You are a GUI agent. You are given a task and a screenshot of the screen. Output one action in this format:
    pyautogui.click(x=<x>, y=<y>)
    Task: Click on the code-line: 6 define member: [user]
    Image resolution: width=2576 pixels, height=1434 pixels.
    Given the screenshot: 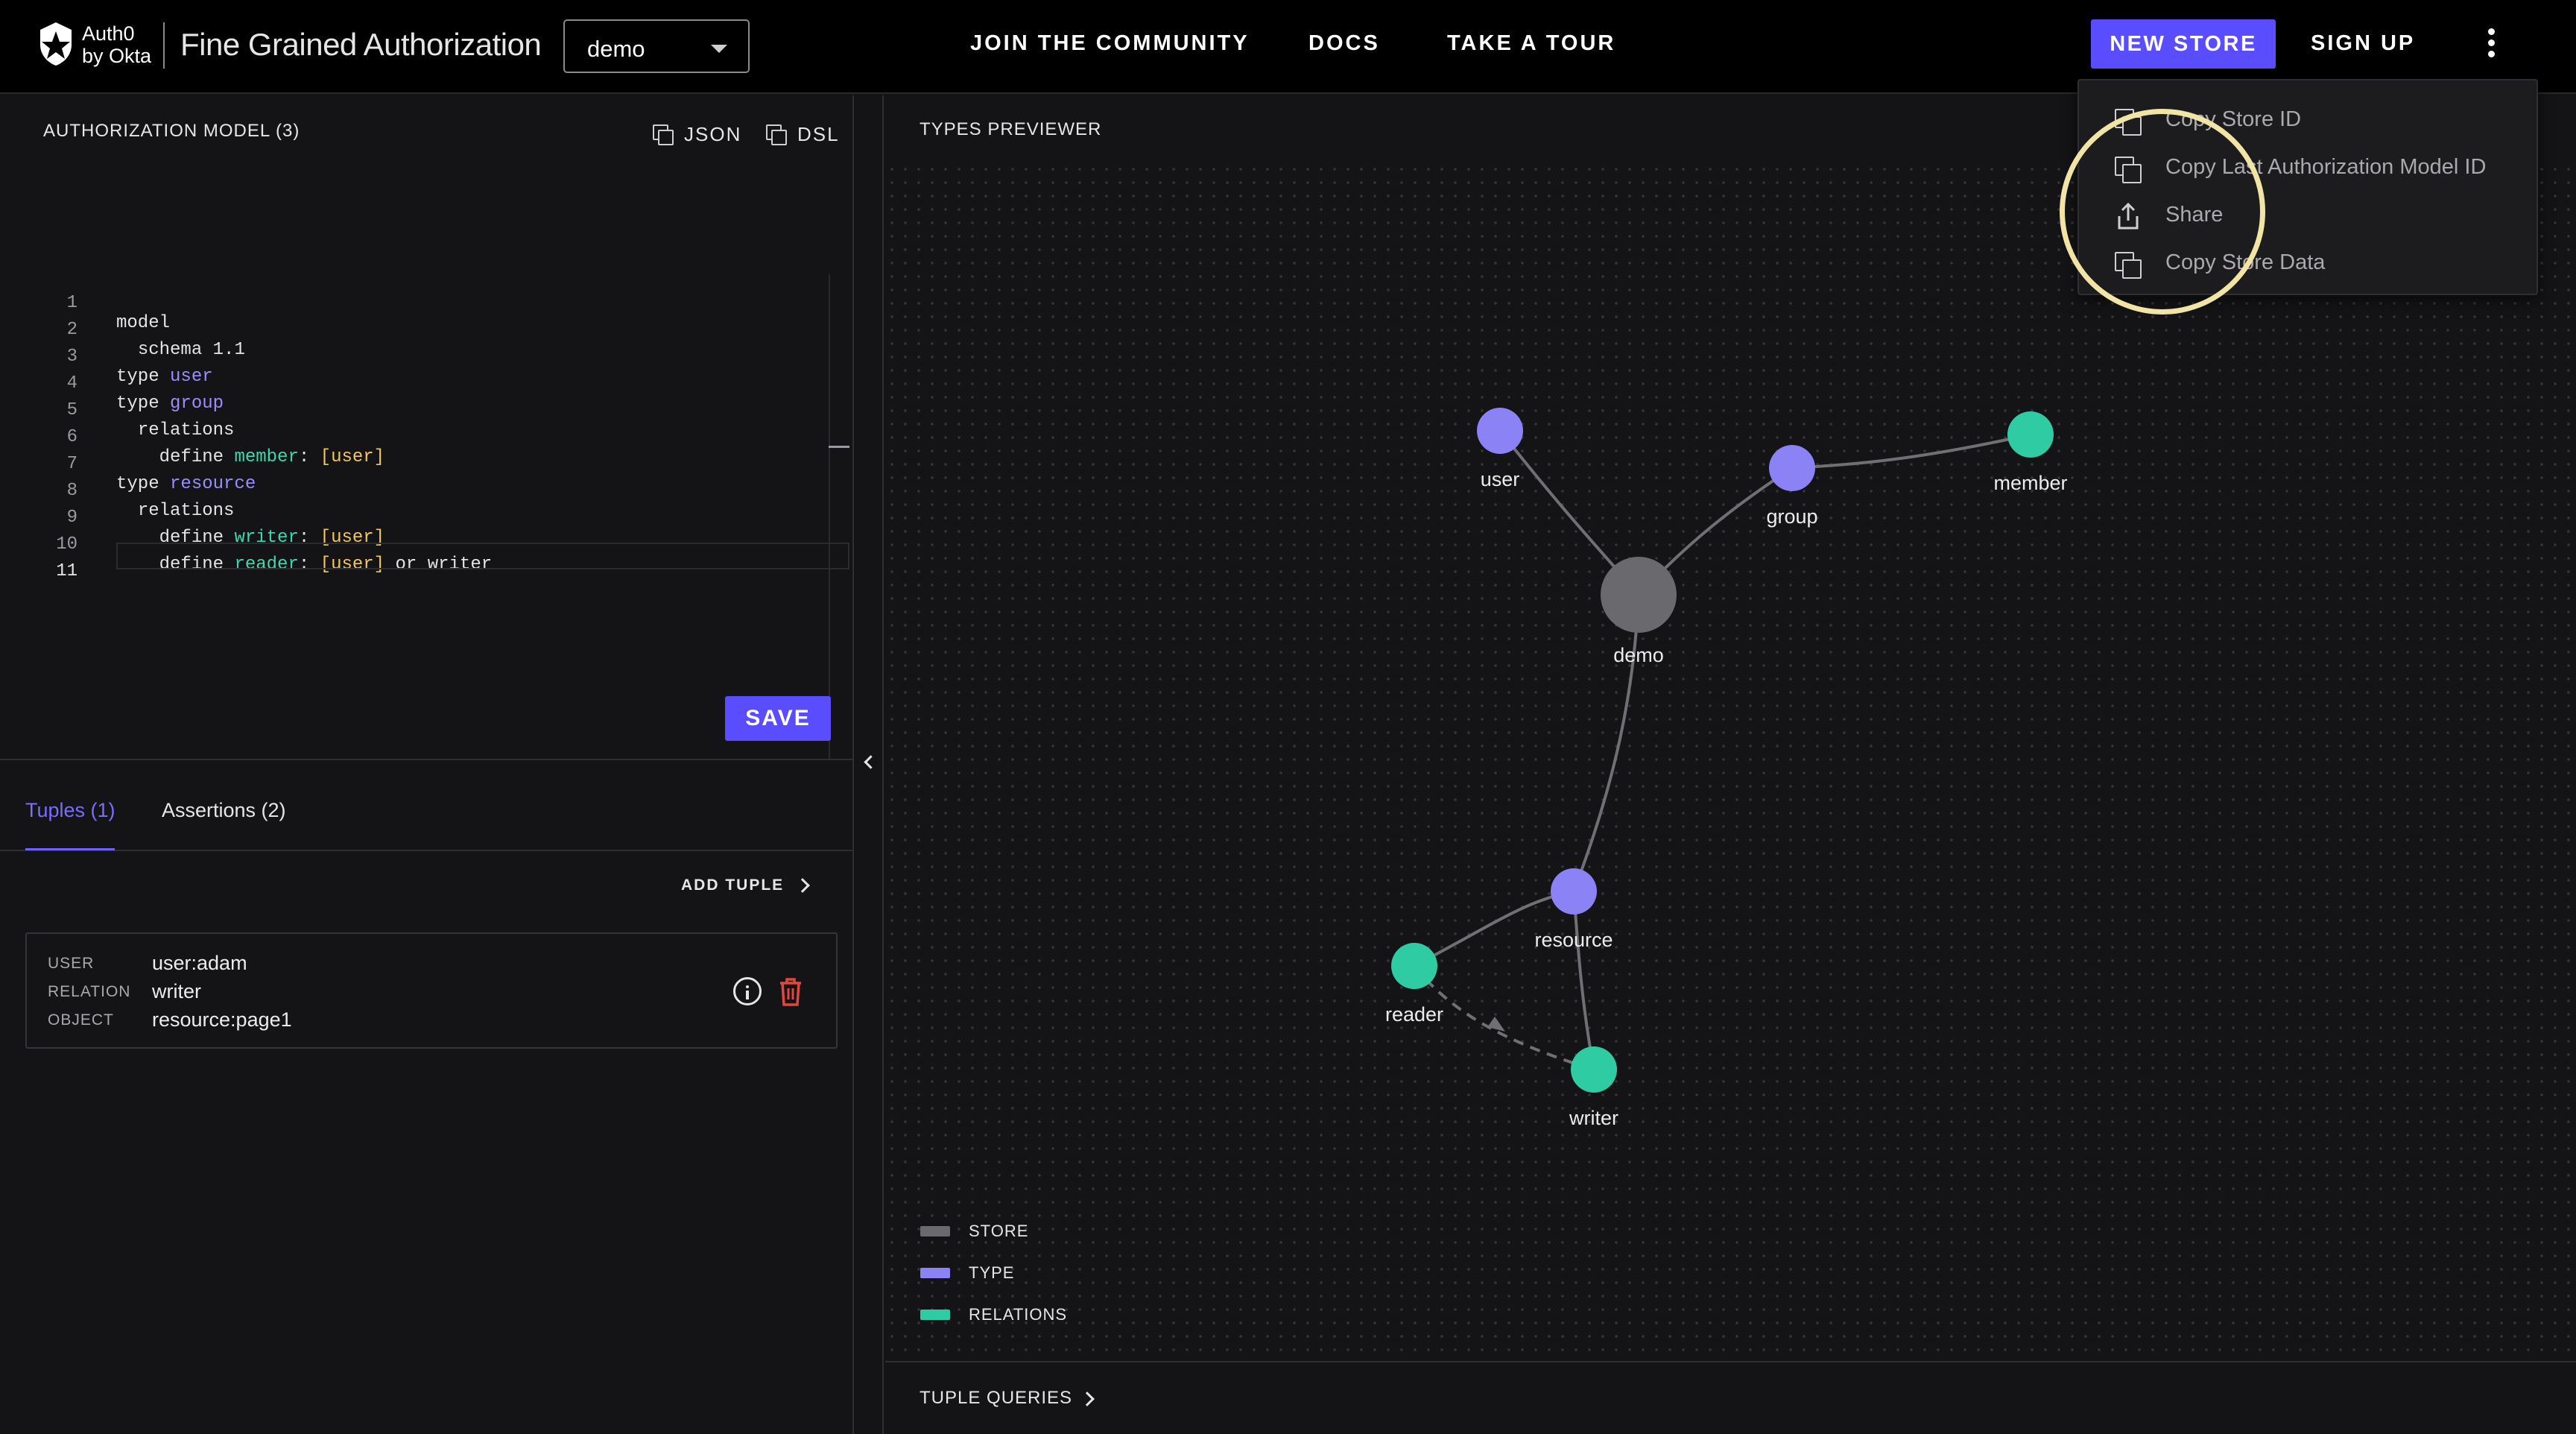 What is the action you would take?
    pyautogui.click(x=417, y=437)
    